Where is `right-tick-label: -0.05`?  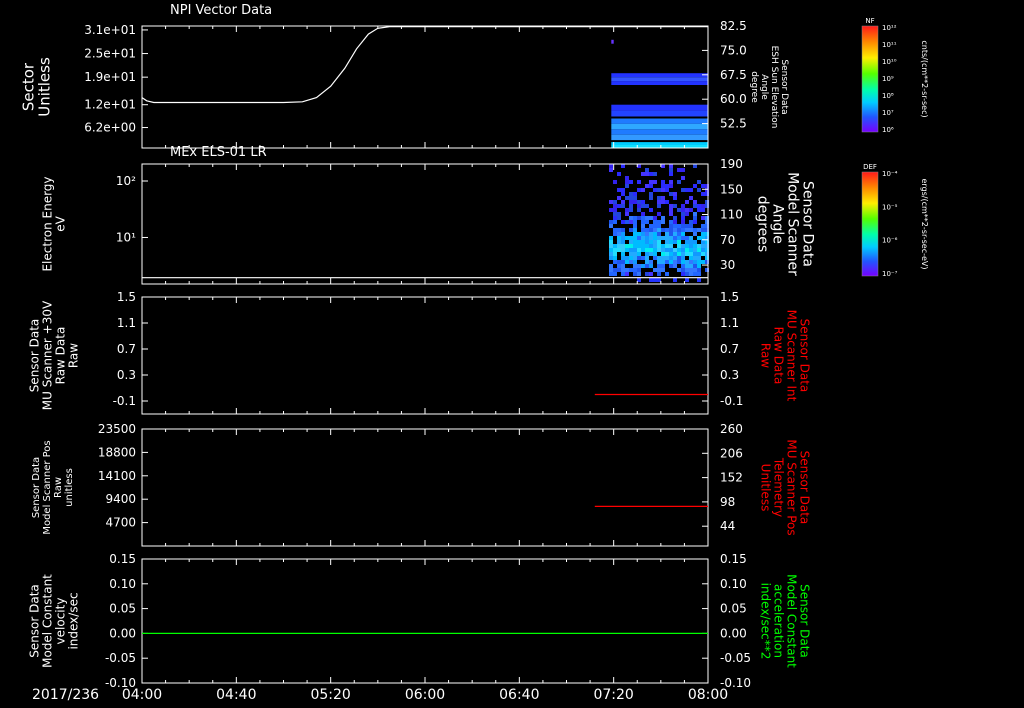 right-tick-label: -0.05 is located at coordinates (735, 658).